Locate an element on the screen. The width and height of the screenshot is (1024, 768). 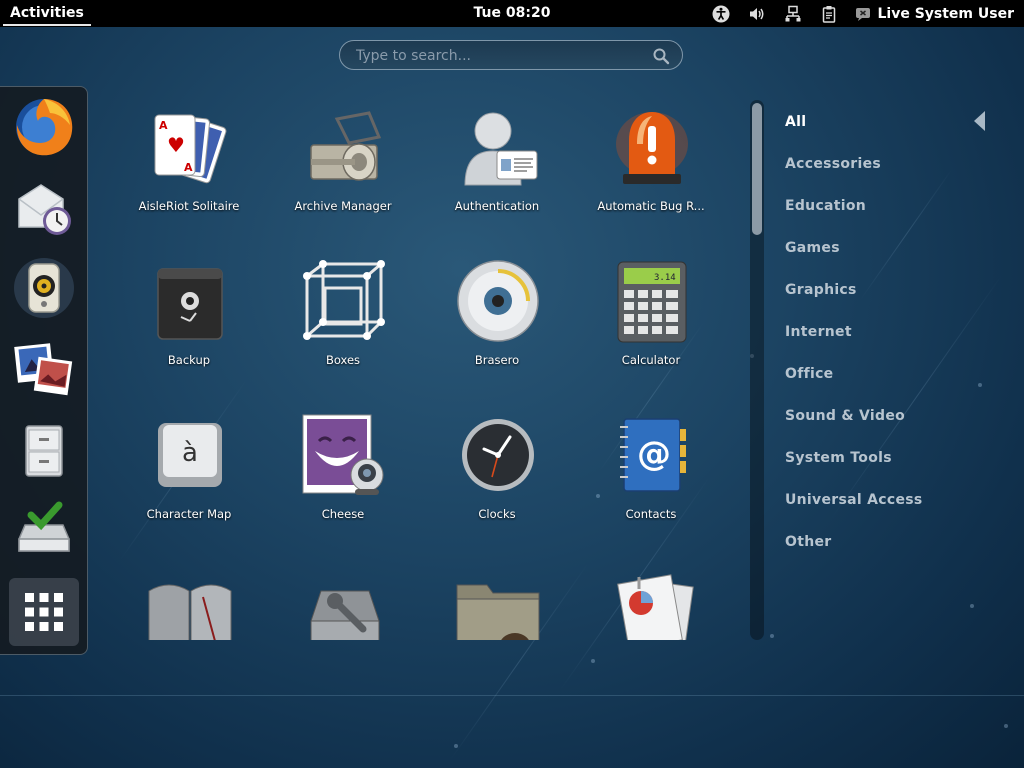
app-document-viewer is located at coordinates (651, 598).